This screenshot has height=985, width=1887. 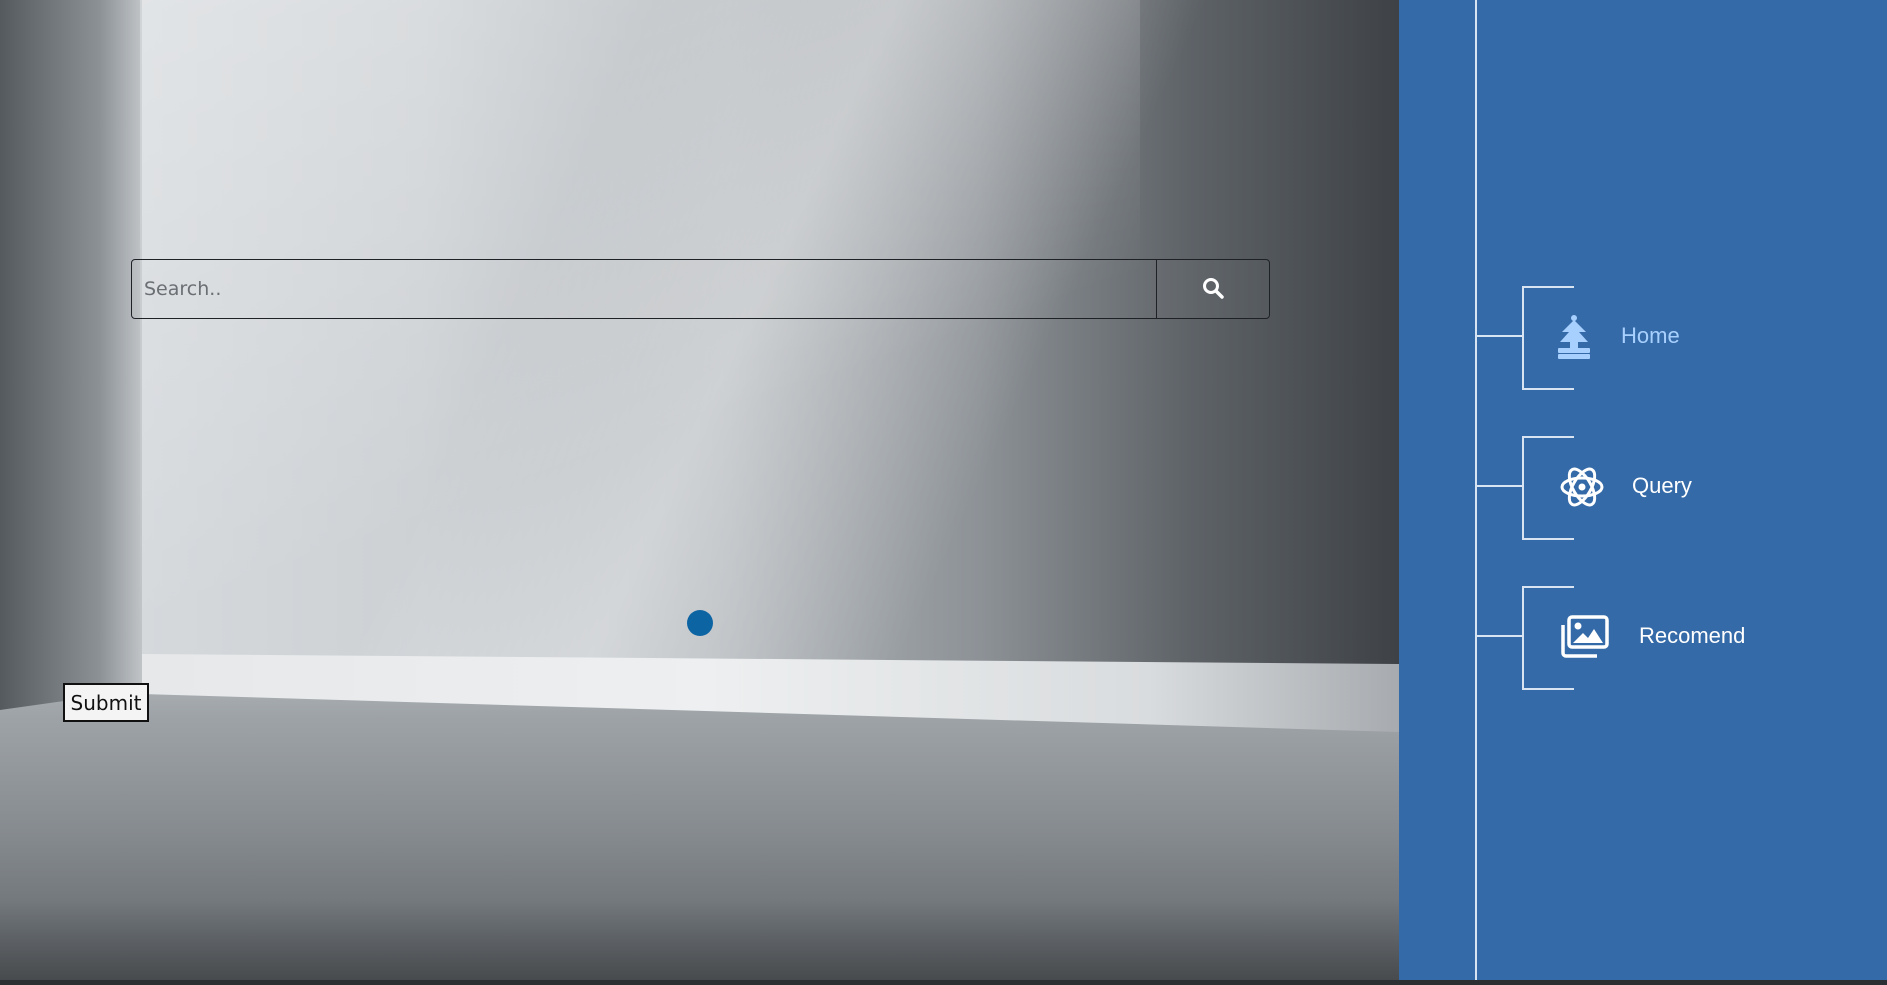 What do you see at coordinates (106, 702) in the screenshot?
I see `submit-button: Submit` at bounding box center [106, 702].